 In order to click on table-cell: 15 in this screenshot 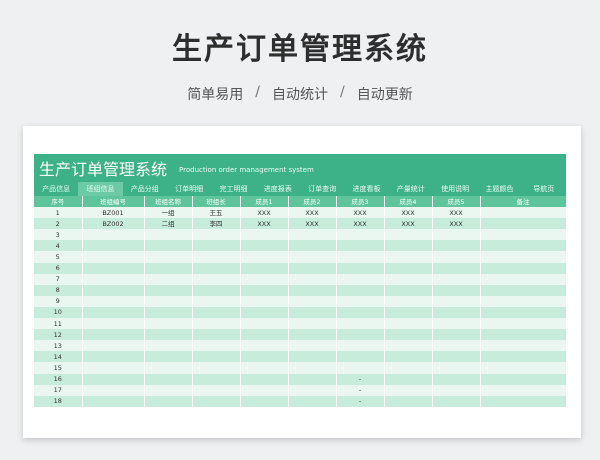, I will do `click(58, 368)`.